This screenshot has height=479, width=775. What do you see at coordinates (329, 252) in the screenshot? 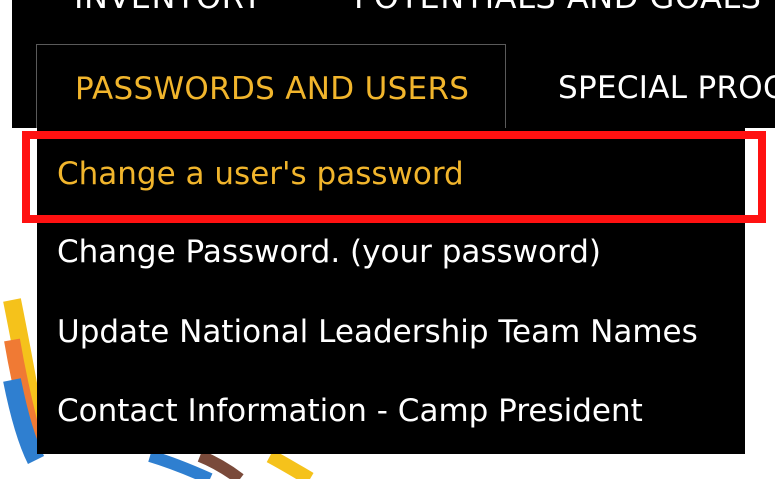
I see `menu-item-change-your-password: Change Password. (your password)` at bounding box center [329, 252].